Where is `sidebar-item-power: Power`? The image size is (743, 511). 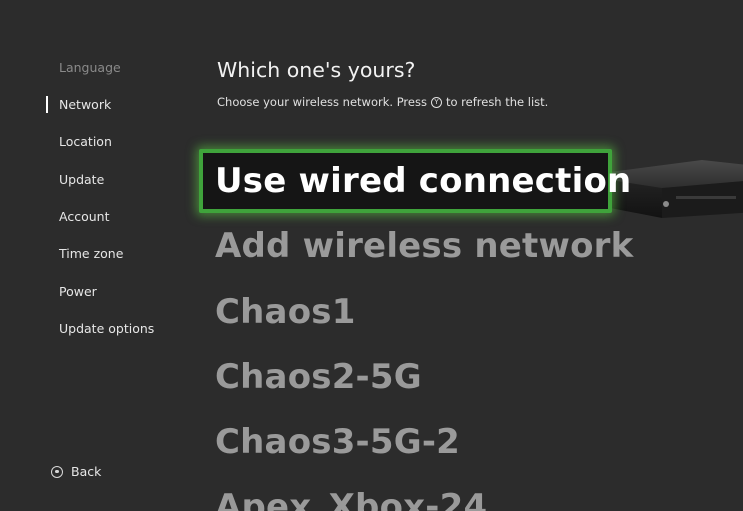 sidebar-item-power: Power is located at coordinates (78, 291).